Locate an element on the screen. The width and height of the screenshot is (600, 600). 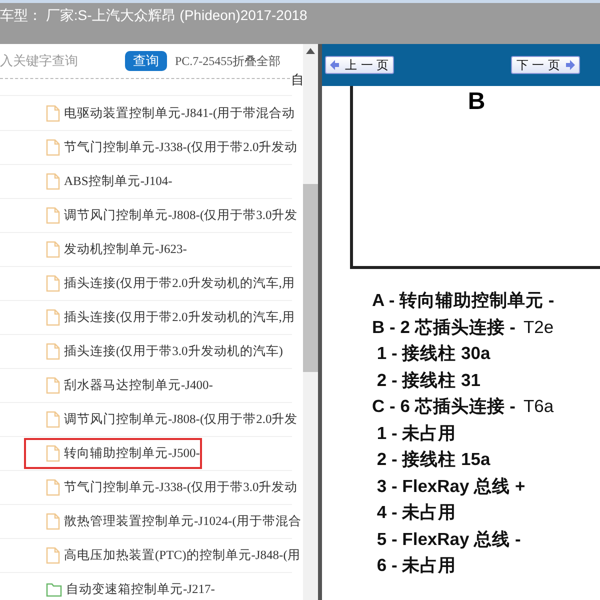
legend-text: 6 - 未占用 is located at coordinates (416, 565).